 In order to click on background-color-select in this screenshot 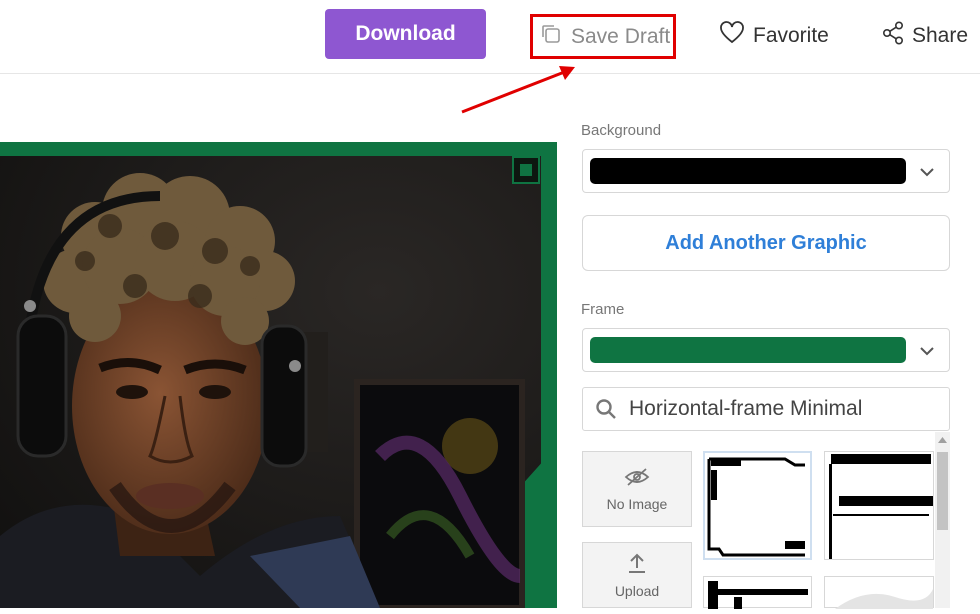, I will do `click(766, 171)`.